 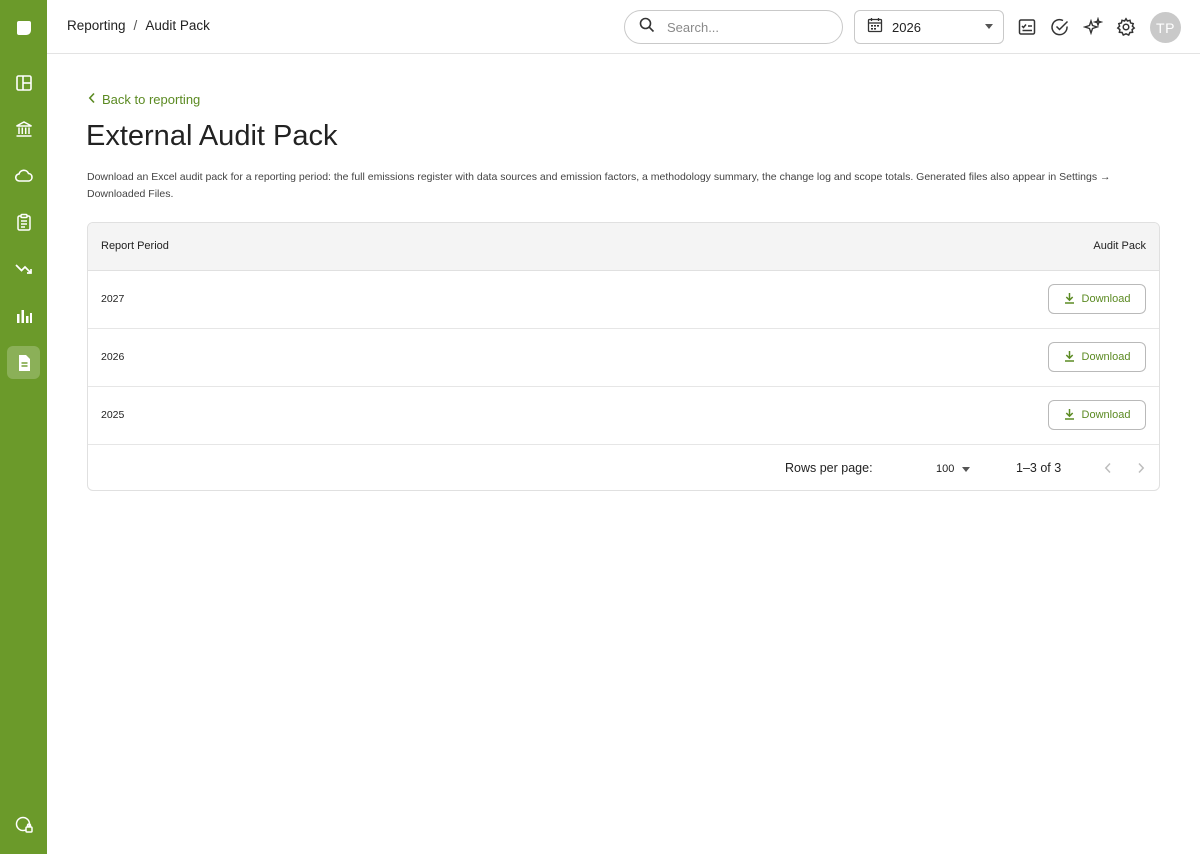 What do you see at coordinates (23, 824) in the screenshot?
I see `globe-lock-icon` at bounding box center [23, 824].